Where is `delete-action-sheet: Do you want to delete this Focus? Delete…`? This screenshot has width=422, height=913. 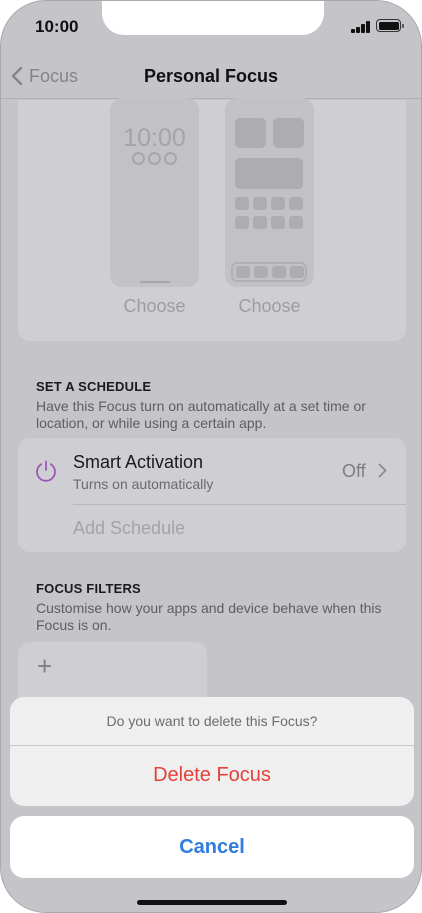
delete-action-sheet: Do you want to delete this Focus? Delete… is located at coordinates (212, 751).